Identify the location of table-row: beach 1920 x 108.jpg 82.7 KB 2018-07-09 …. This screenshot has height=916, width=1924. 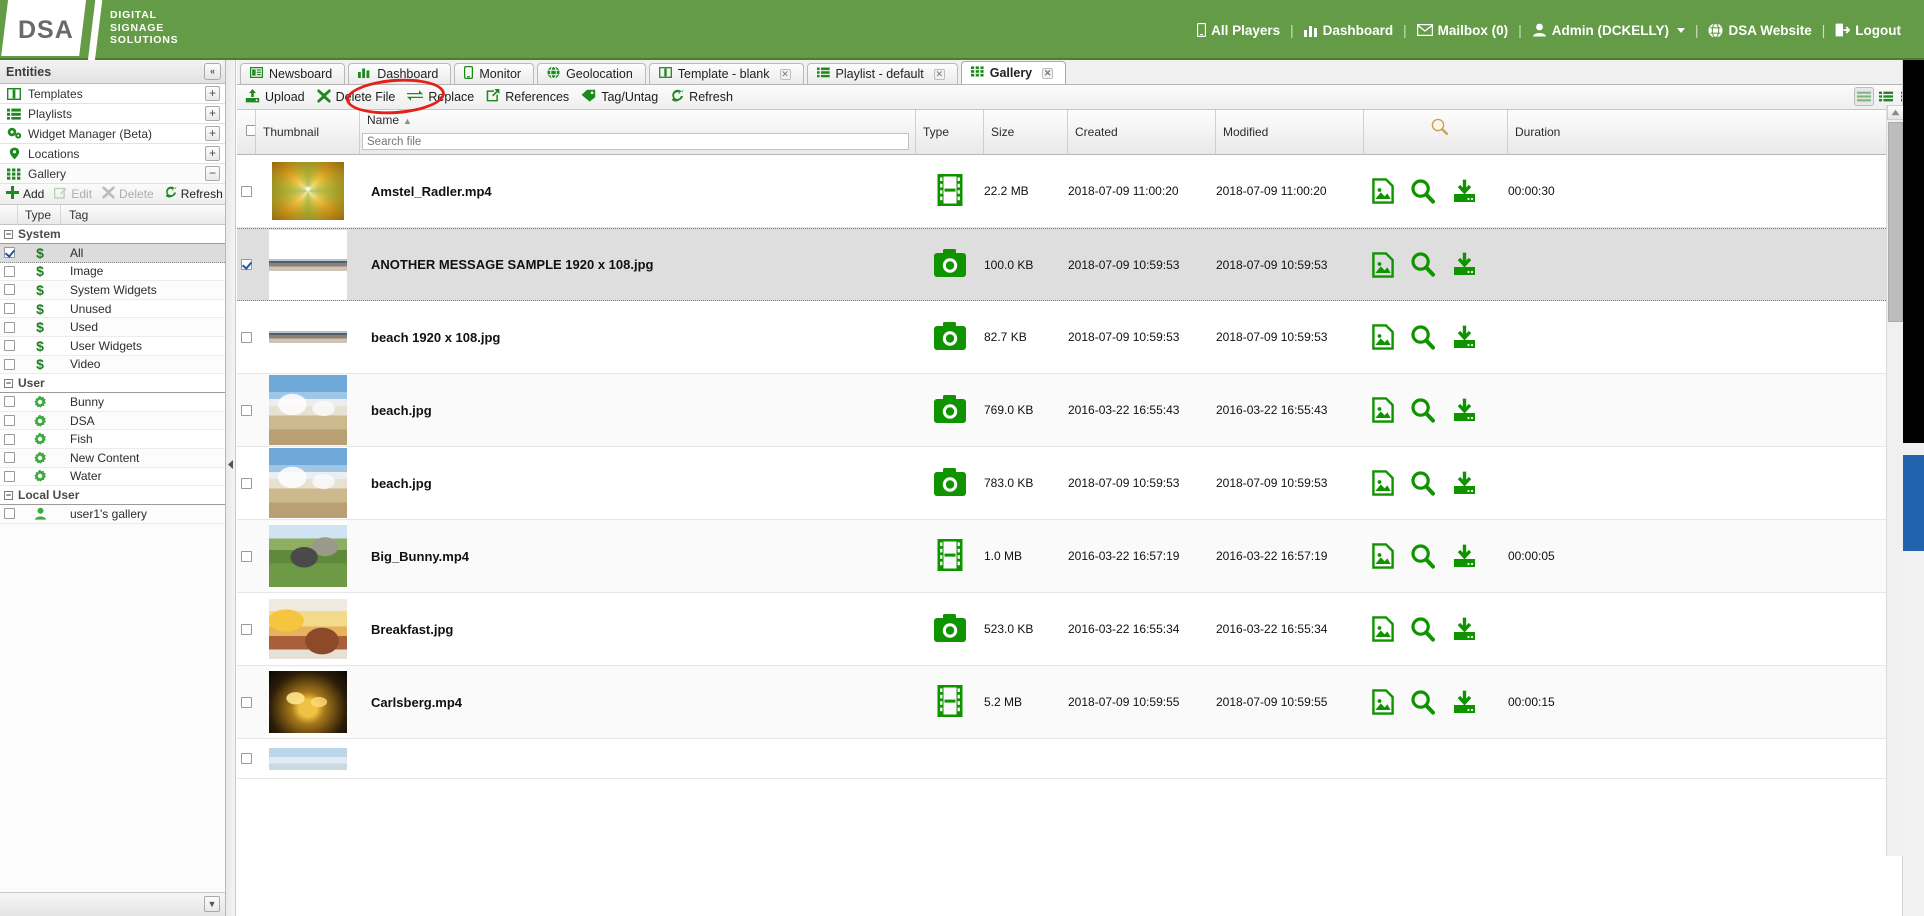
(1080, 337).